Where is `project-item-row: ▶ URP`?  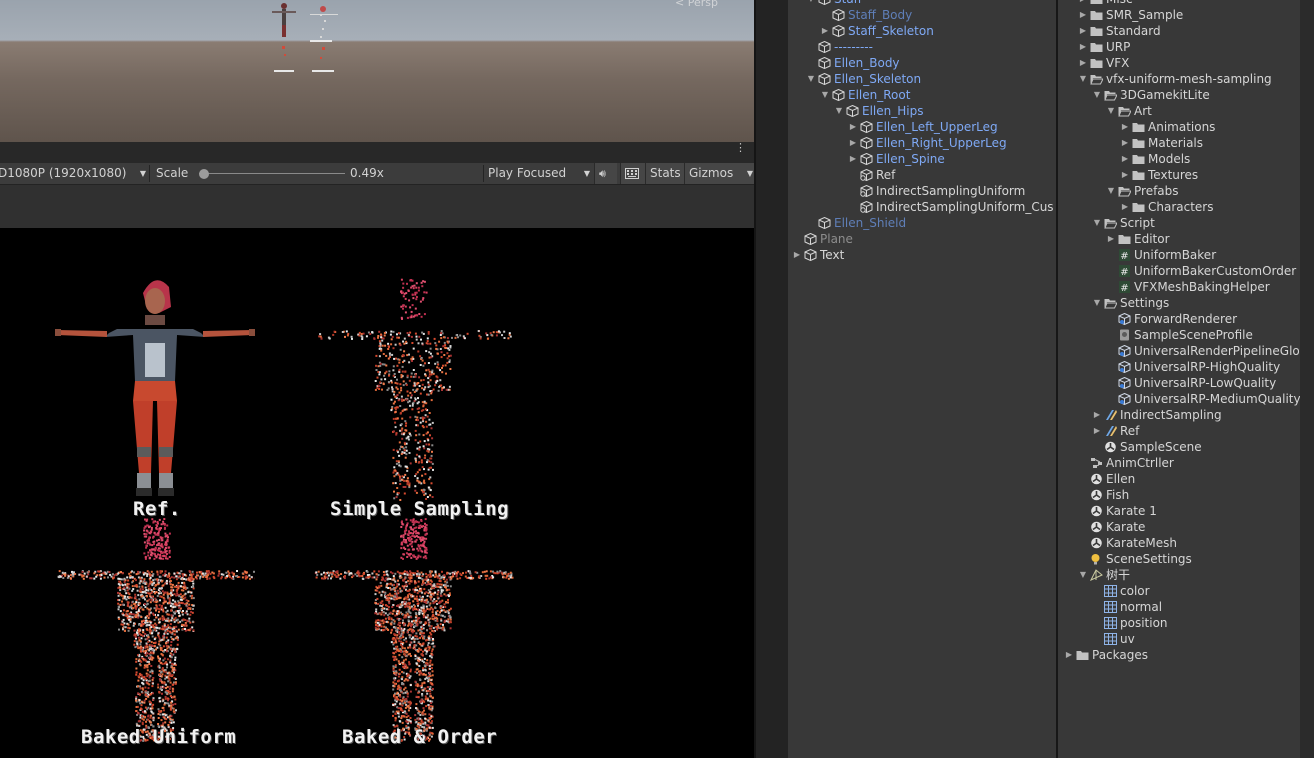 project-item-row: ▶ URP is located at coordinates (1179, 47).